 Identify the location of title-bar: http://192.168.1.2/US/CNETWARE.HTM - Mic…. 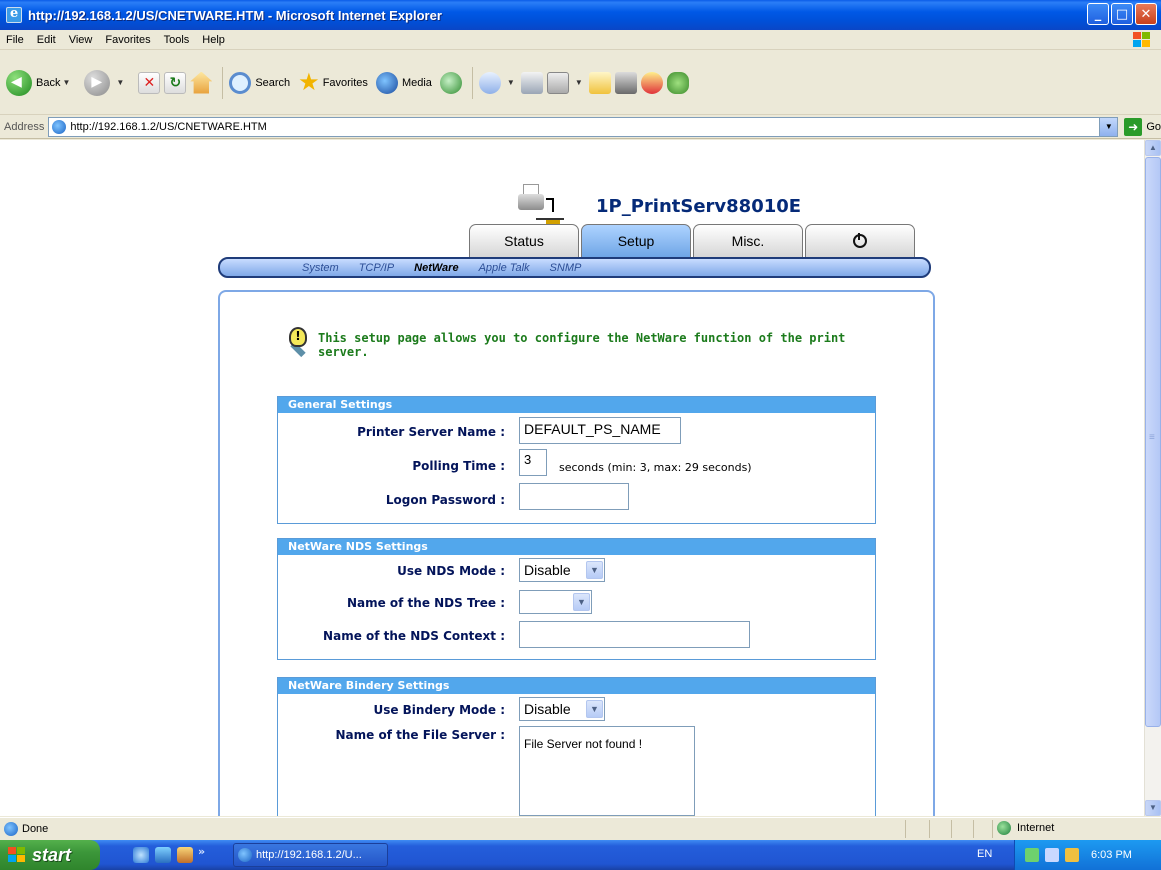
(580, 15).